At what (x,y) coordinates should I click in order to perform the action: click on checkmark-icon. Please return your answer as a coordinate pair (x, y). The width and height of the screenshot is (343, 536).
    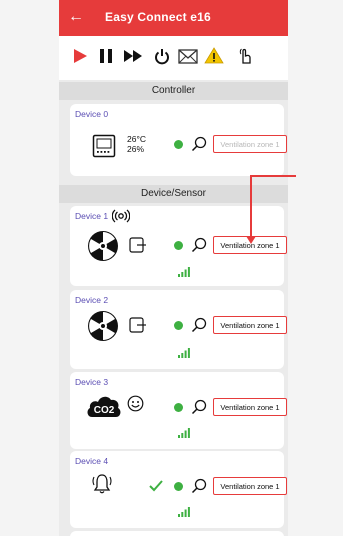
    Looking at the image, I should click on (156, 486).